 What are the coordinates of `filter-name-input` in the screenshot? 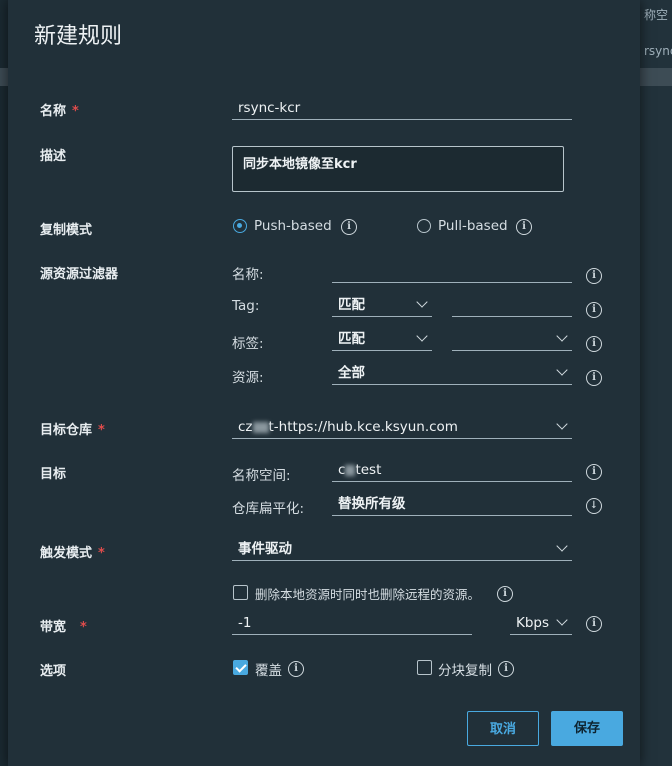 It's located at (452, 271).